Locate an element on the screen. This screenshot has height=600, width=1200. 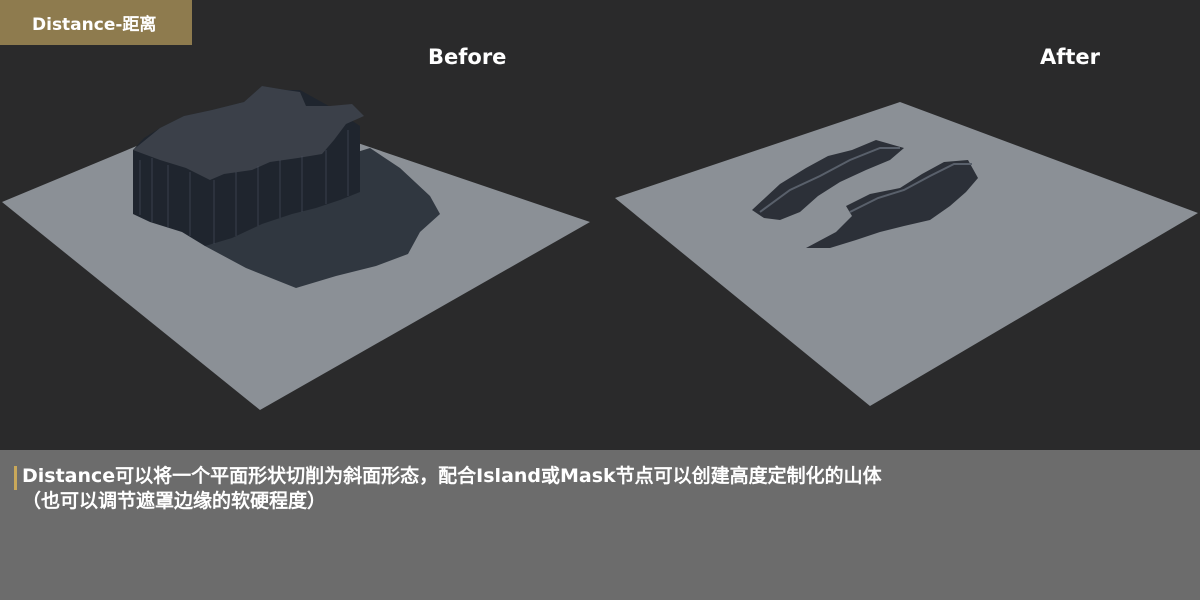
caption-line-2: （也可以调节遮罩边缘的软硬程度） is located at coordinates (174, 501).